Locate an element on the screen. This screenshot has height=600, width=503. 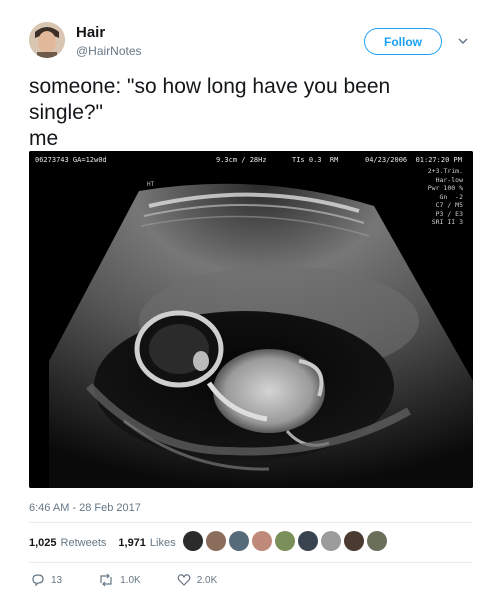
retweet-icon is located at coordinates (106, 580).